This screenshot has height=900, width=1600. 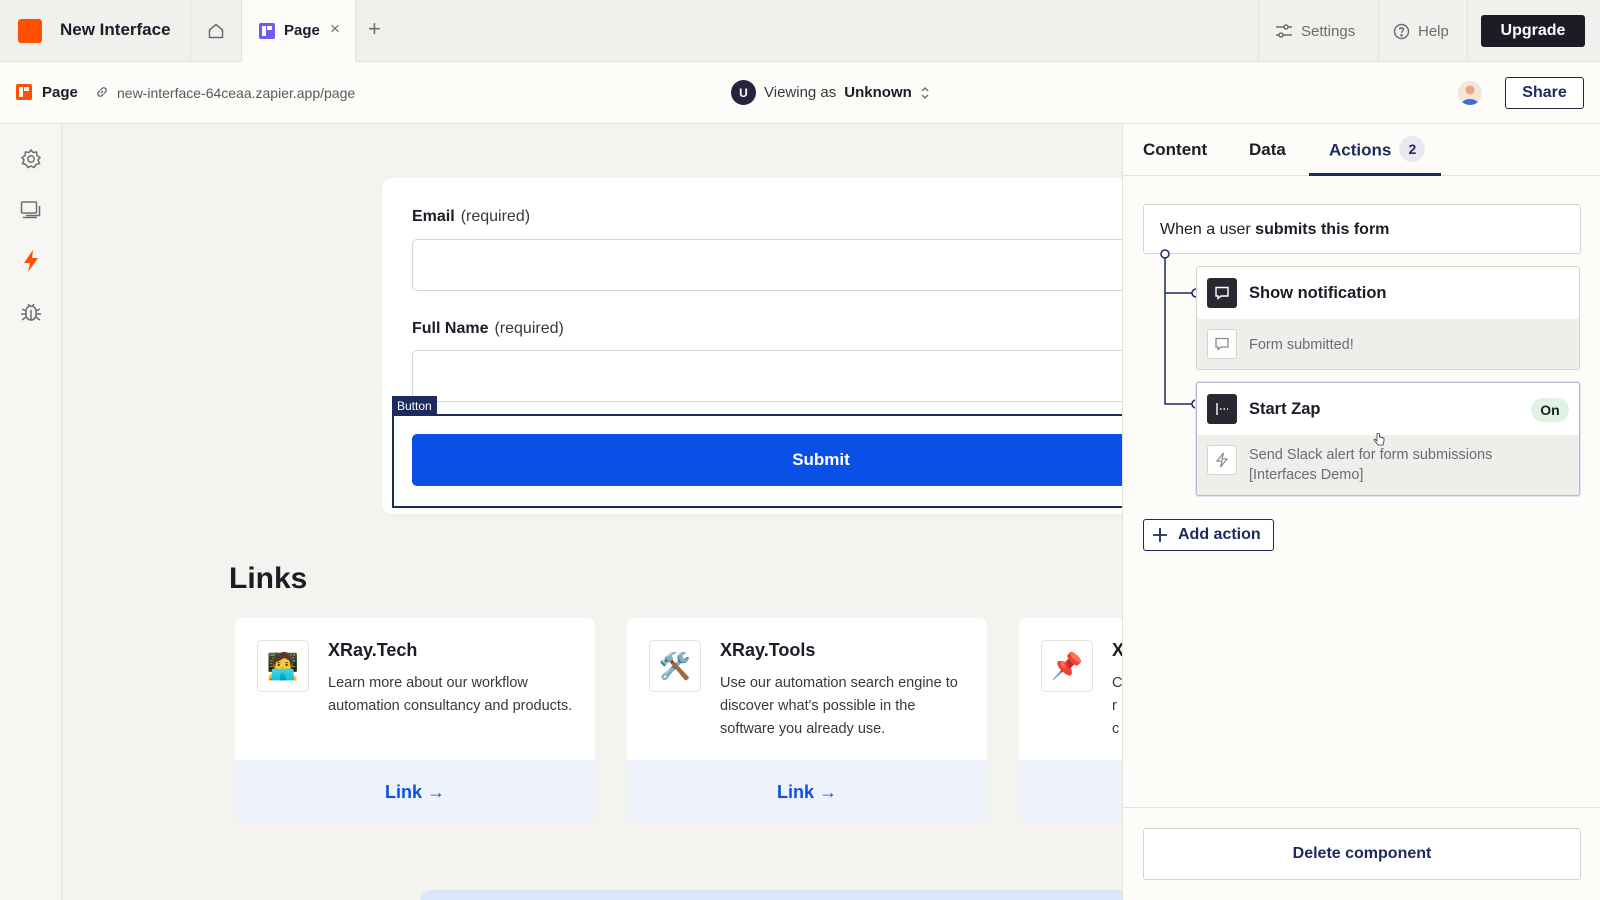 What do you see at coordinates (102, 92) in the screenshot?
I see `link-icon` at bounding box center [102, 92].